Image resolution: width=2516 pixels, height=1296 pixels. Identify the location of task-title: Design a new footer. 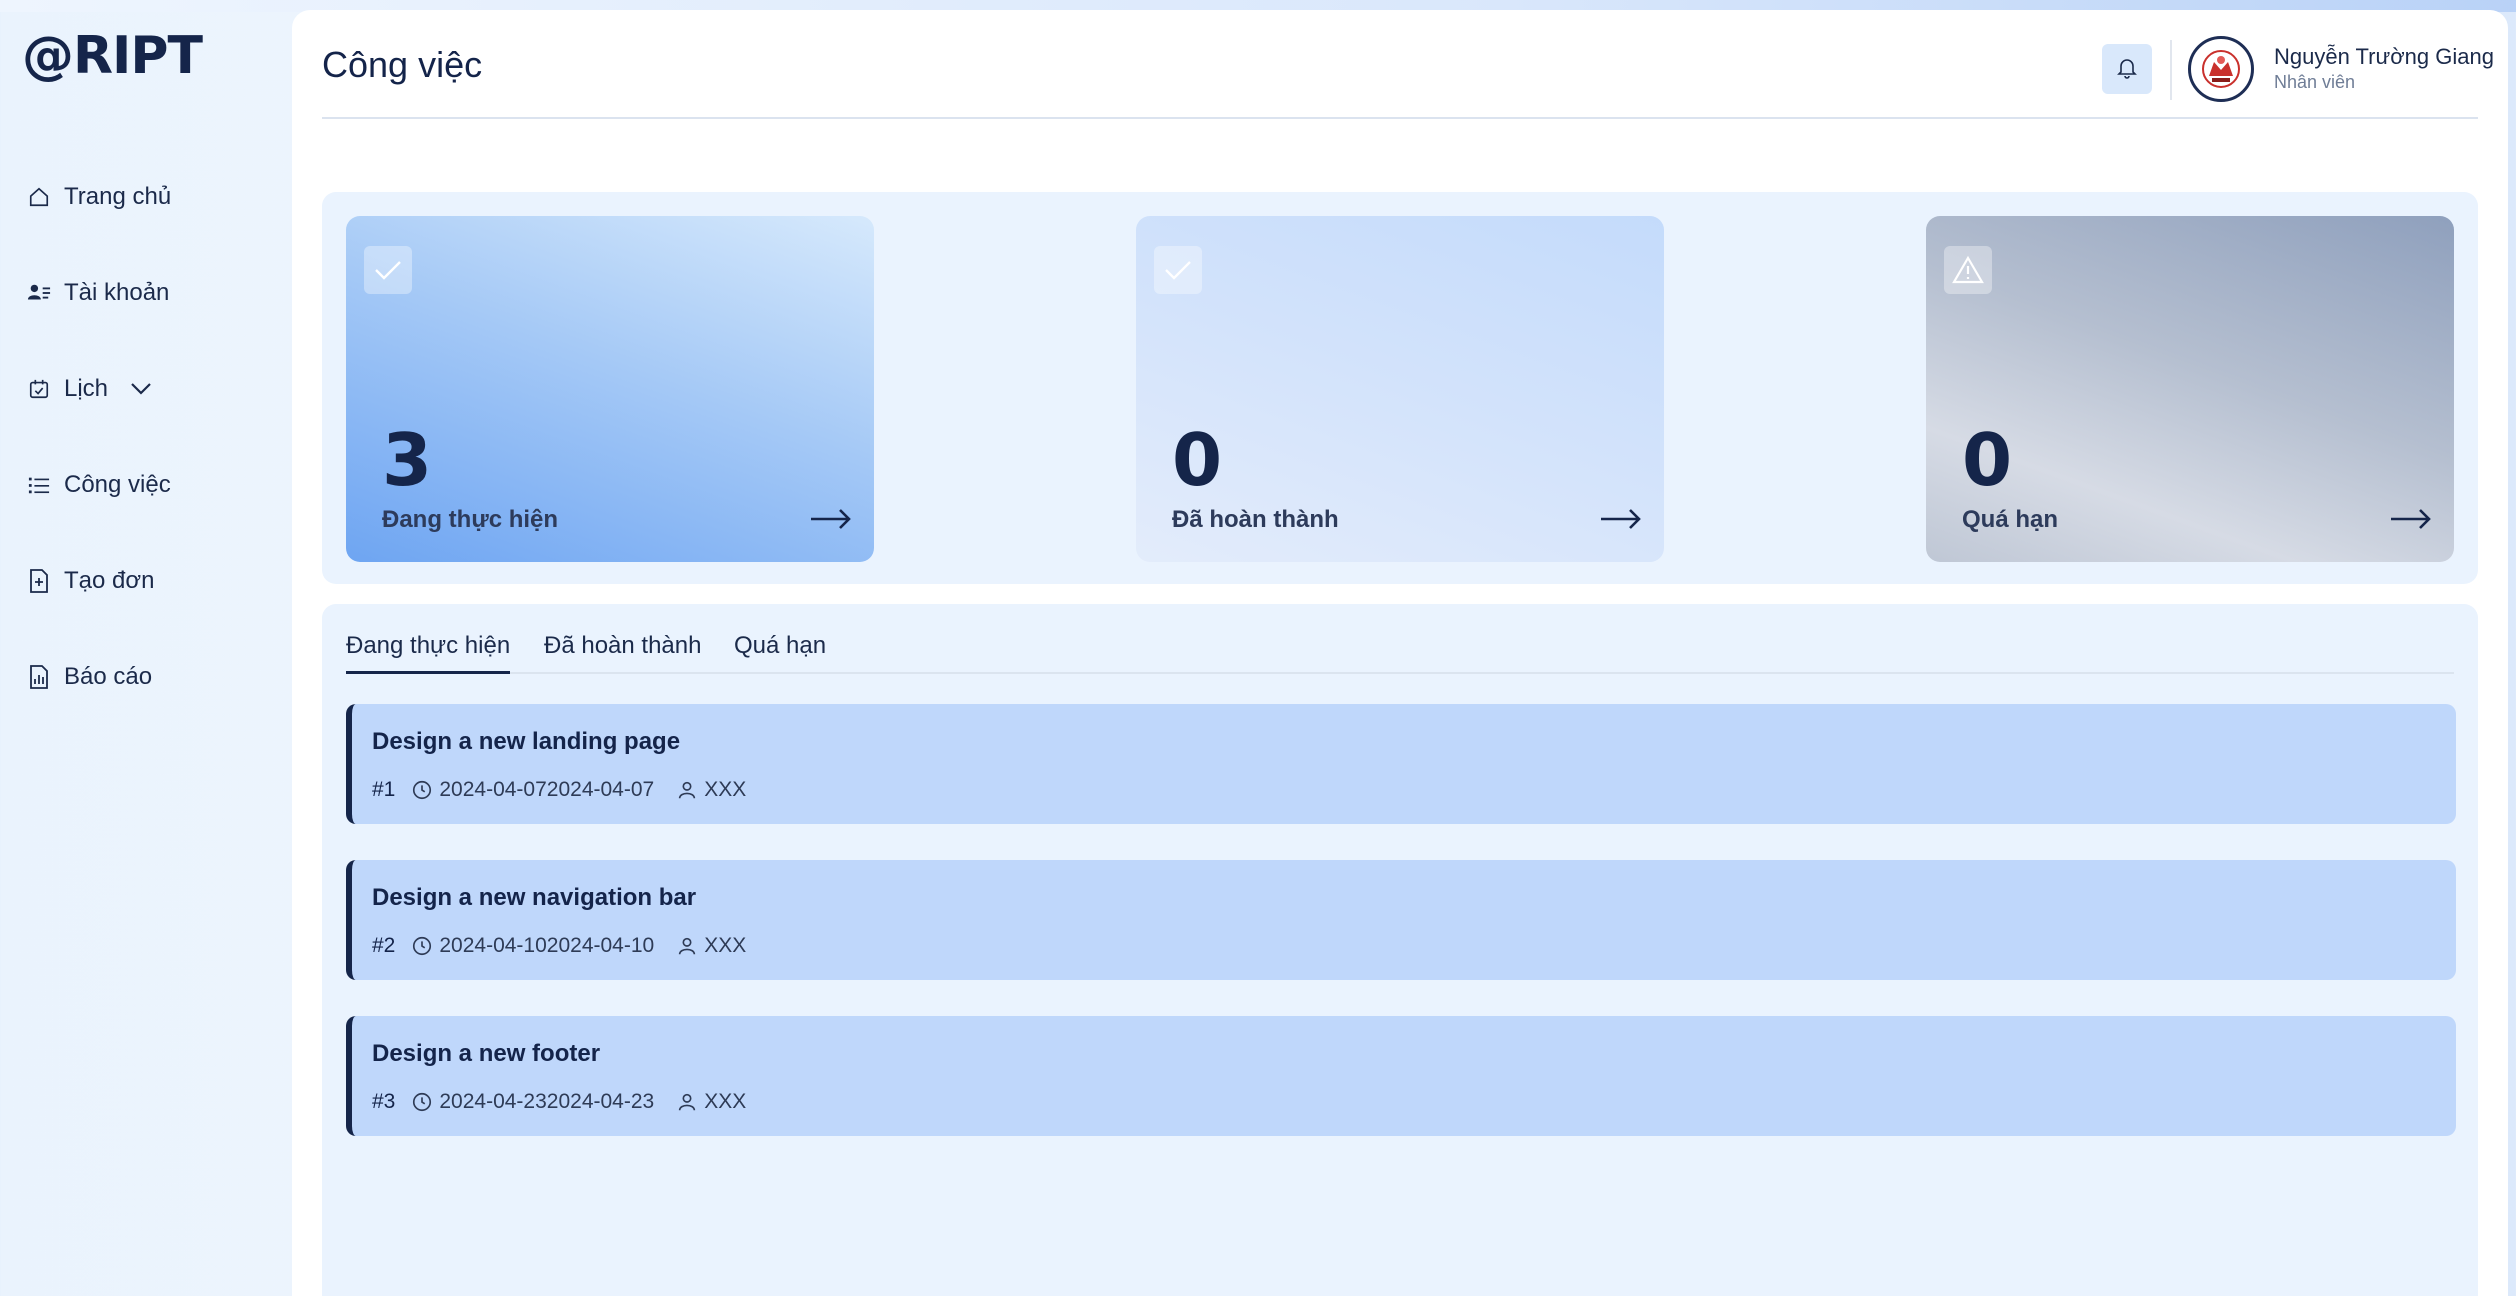
(486, 1053).